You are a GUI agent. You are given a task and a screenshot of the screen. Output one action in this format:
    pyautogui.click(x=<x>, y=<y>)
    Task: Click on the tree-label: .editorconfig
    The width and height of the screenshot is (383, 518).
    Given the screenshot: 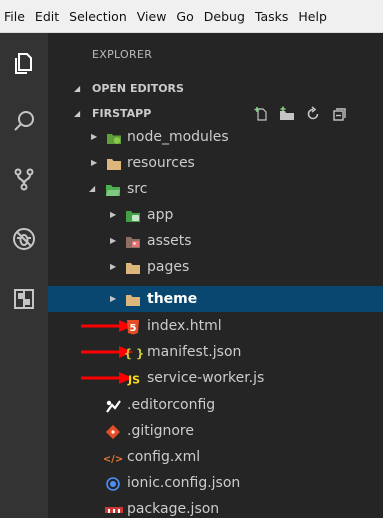 What is the action you would take?
    pyautogui.click(x=171, y=405)
    